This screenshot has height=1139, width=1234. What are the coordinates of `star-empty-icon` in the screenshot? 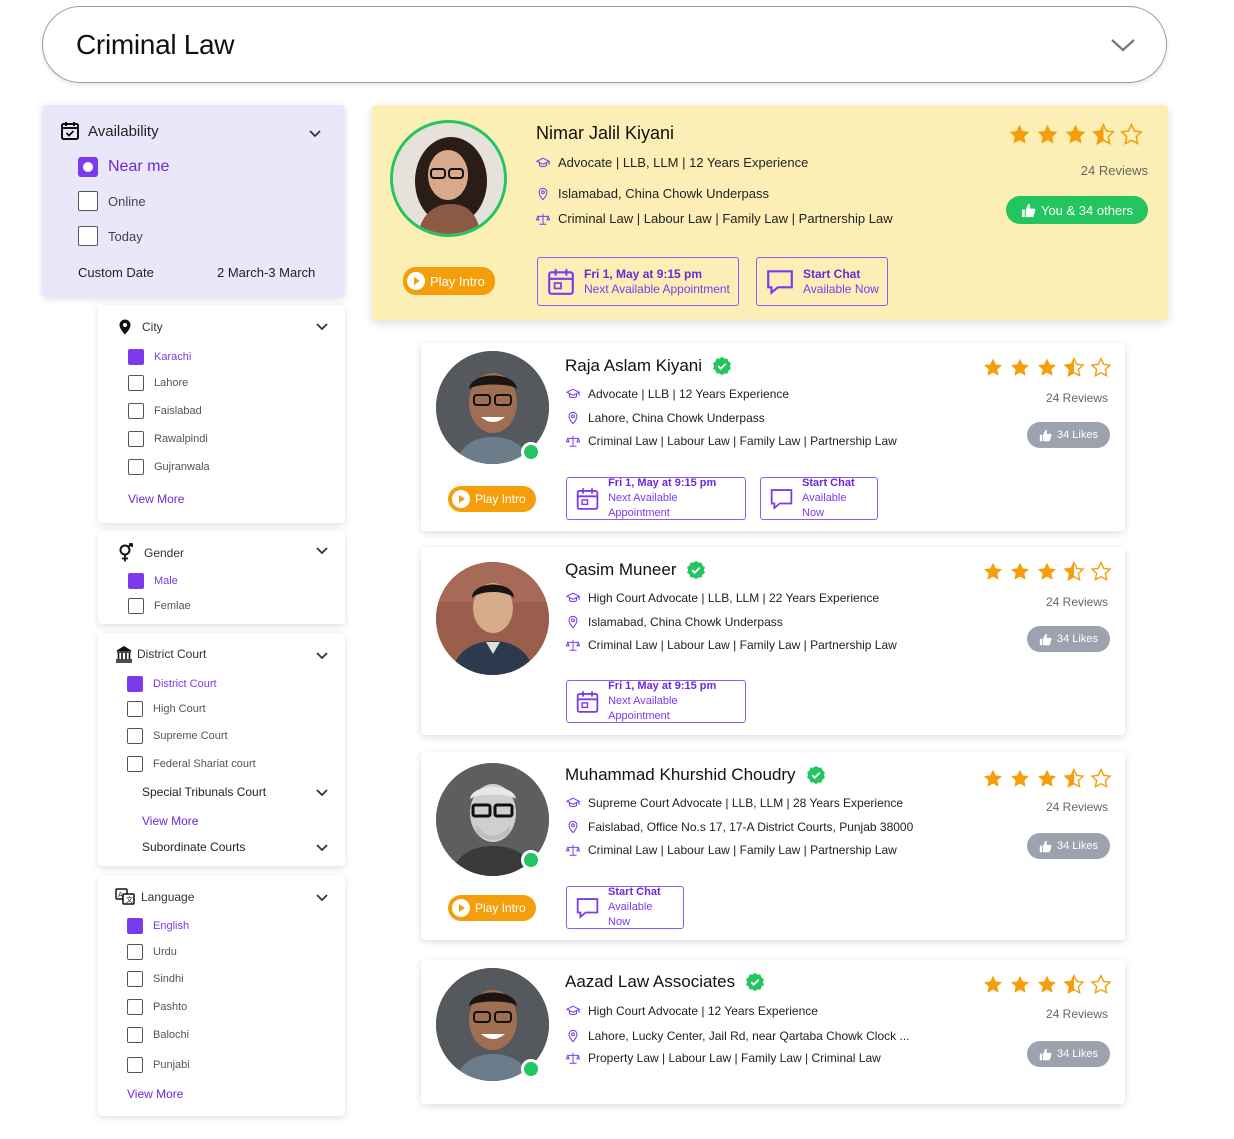 It's located at (1101, 984).